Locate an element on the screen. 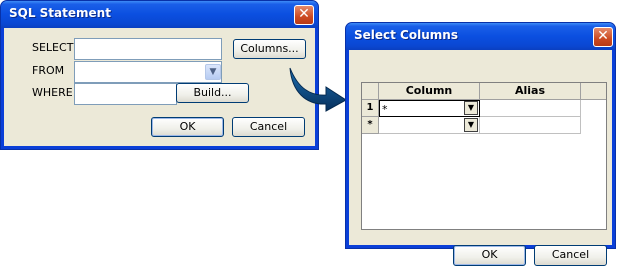  where-input is located at coordinates (125, 94).